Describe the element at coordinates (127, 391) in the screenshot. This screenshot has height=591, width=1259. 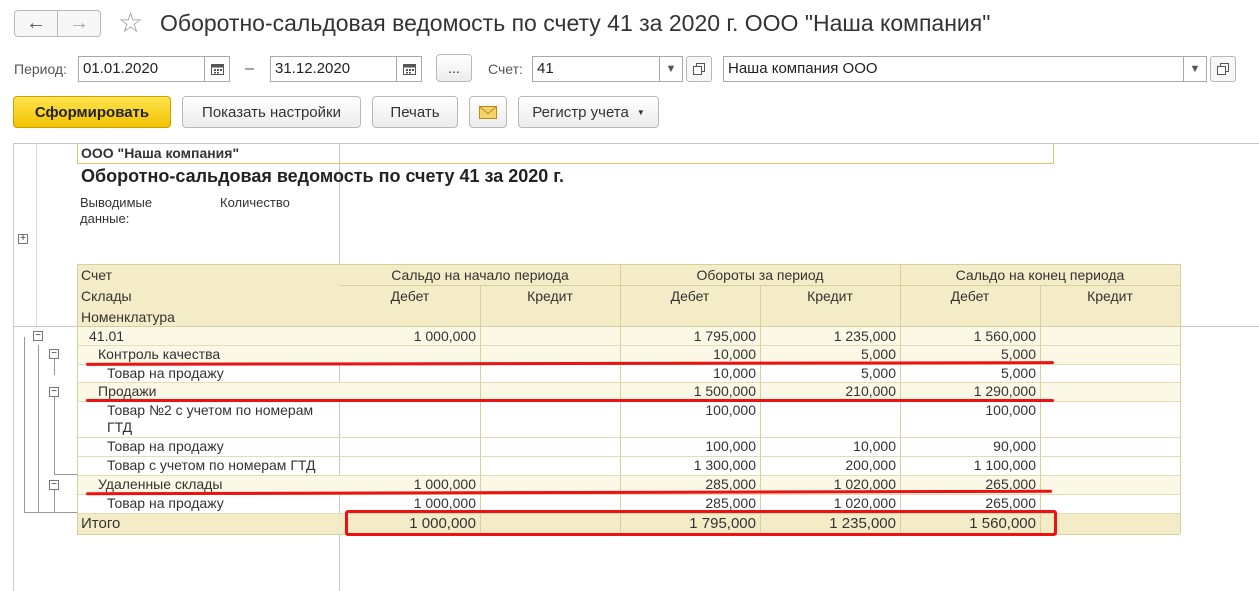
I see `row-name: Продажи` at that location.